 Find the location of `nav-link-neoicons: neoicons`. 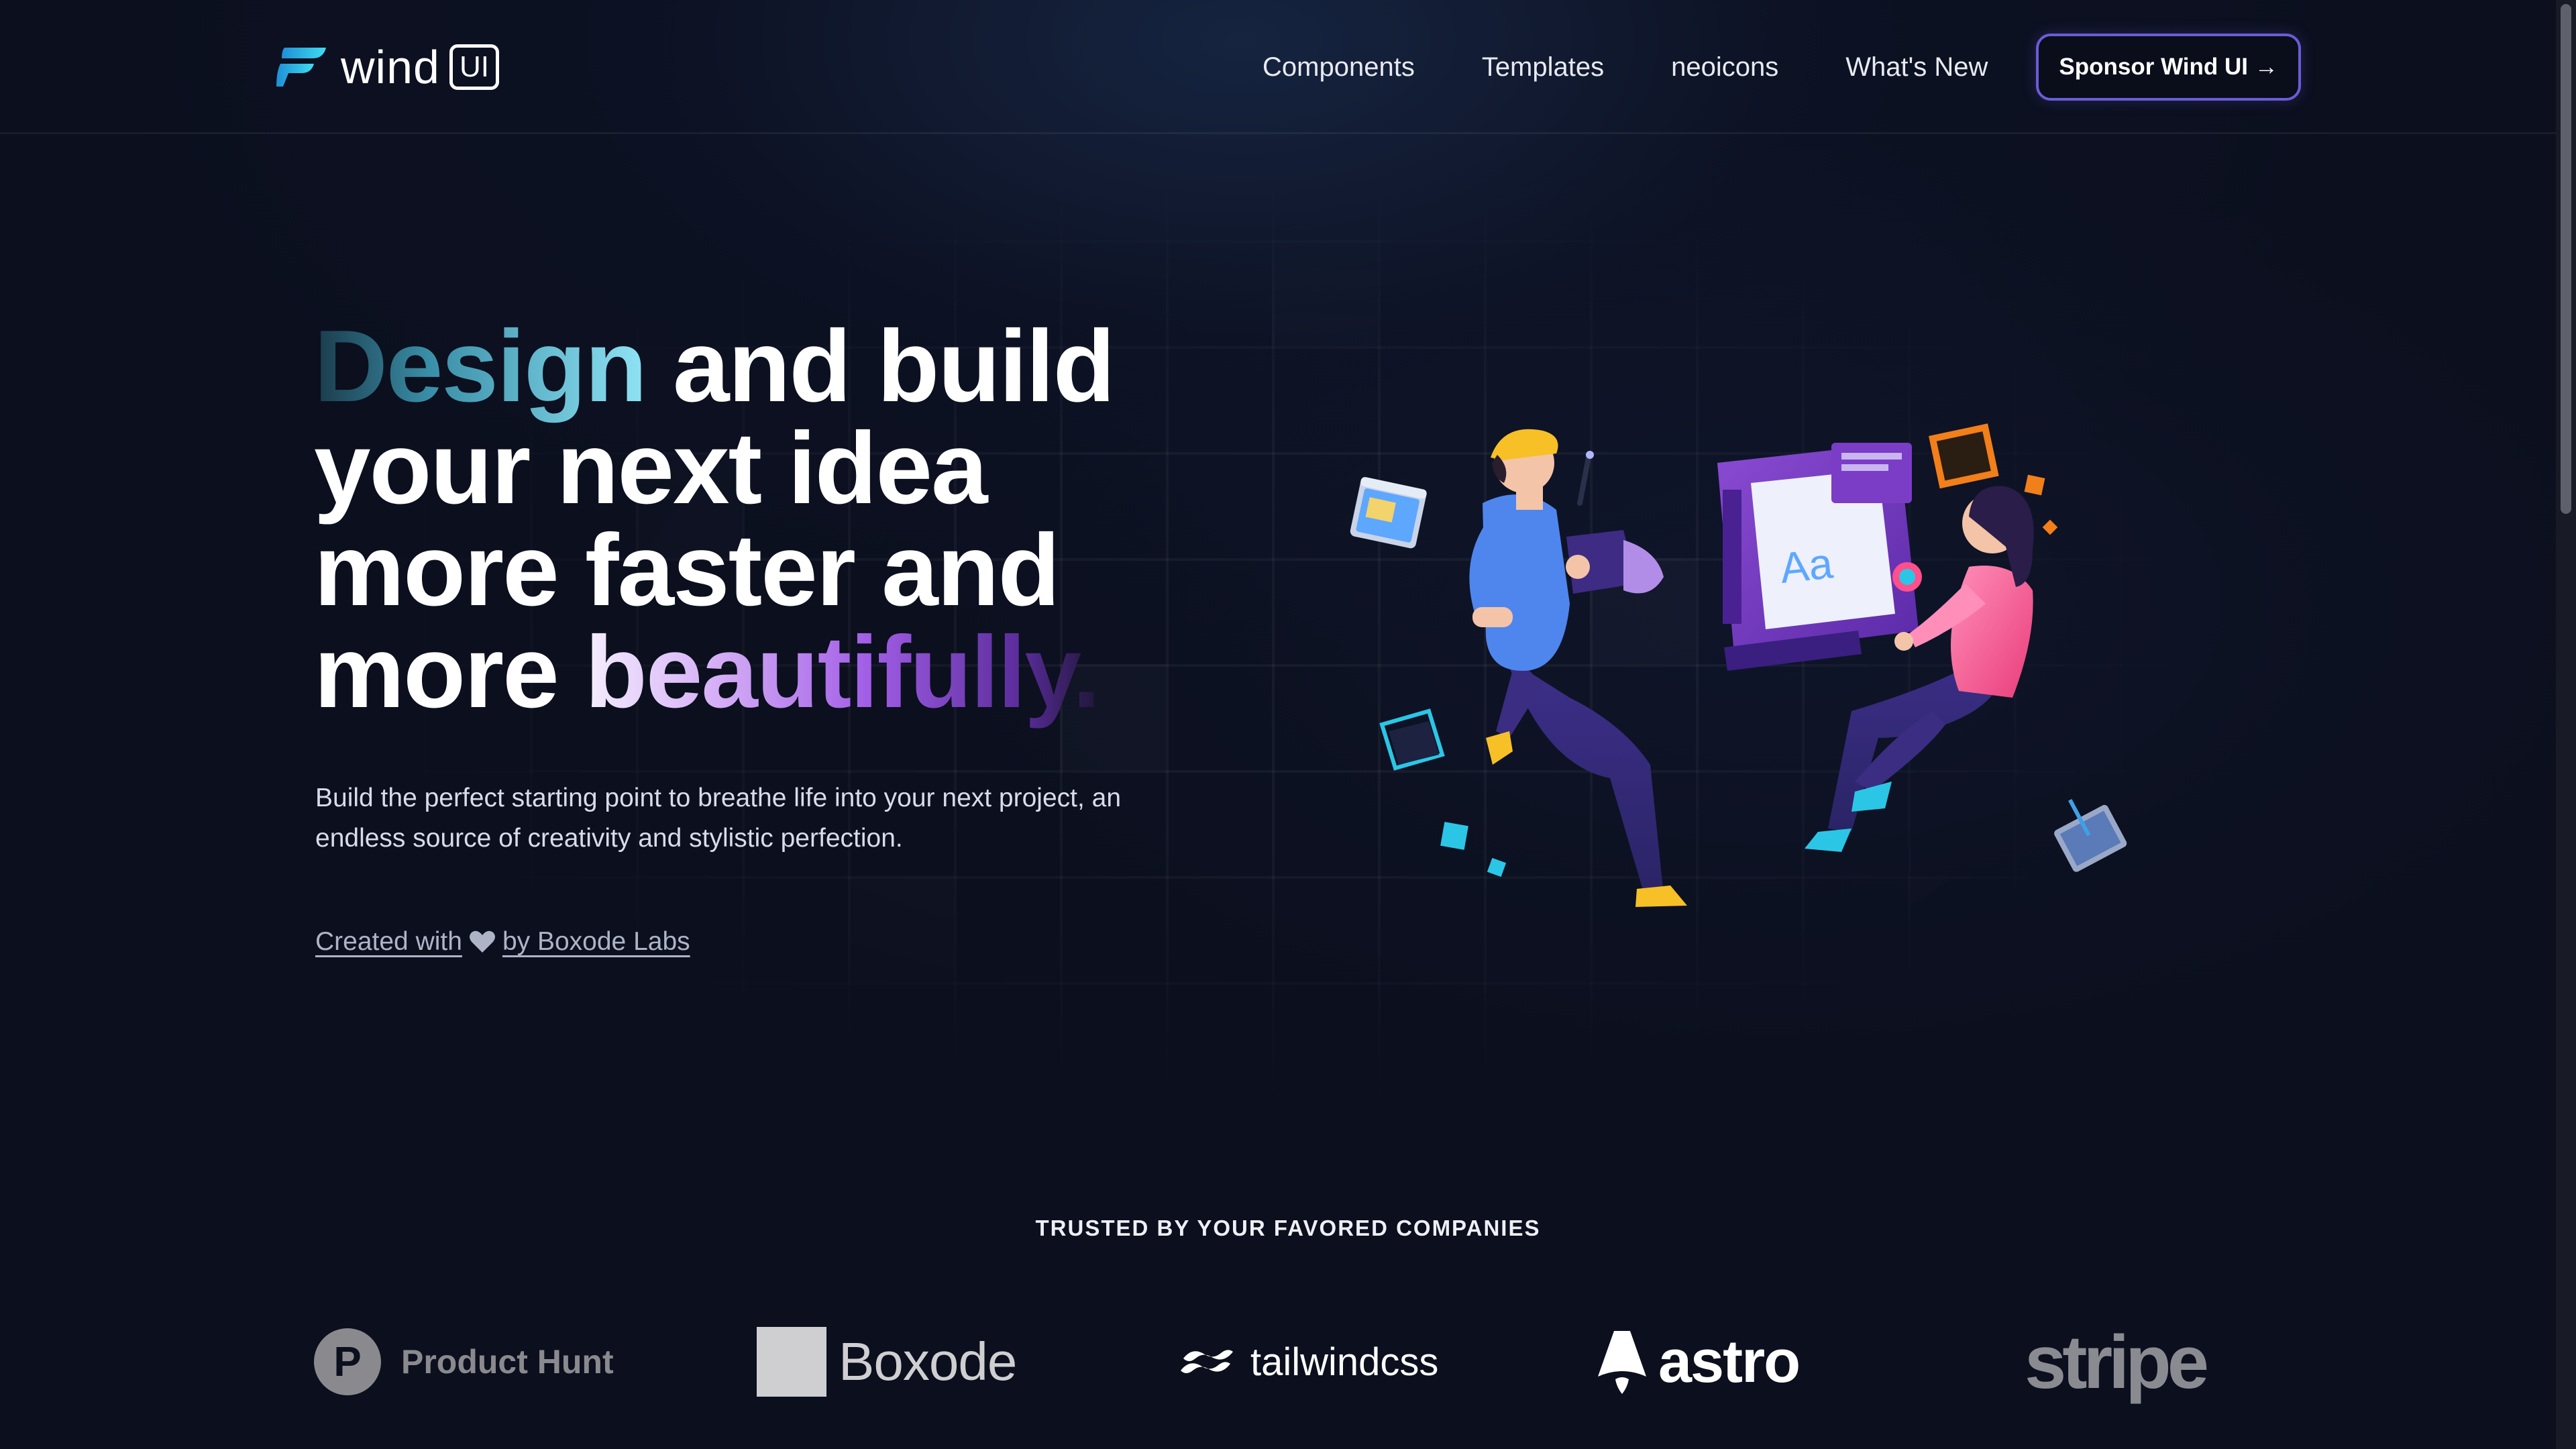

nav-link-neoicons: neoicons is located at coordinates (1724, 67).